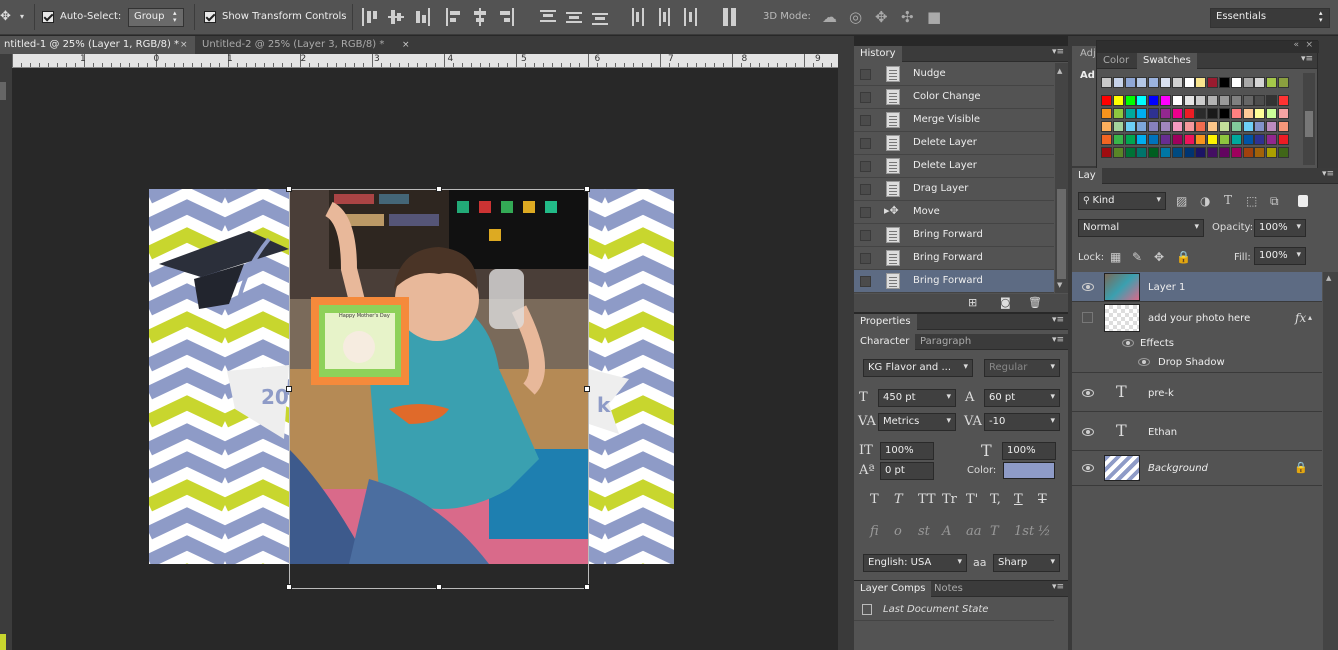 Image resolution: width=1338 pixels, height=650 pixels. Describe the element at coordinates (1024, 531) in the screenshot. I see `opentype-button: 1st` at that location.